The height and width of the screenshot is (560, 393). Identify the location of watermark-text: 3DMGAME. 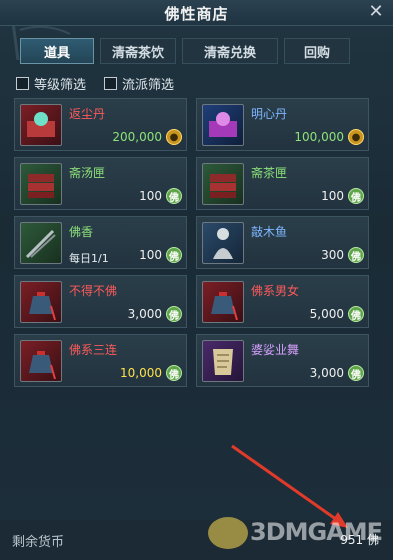
(316, 532).